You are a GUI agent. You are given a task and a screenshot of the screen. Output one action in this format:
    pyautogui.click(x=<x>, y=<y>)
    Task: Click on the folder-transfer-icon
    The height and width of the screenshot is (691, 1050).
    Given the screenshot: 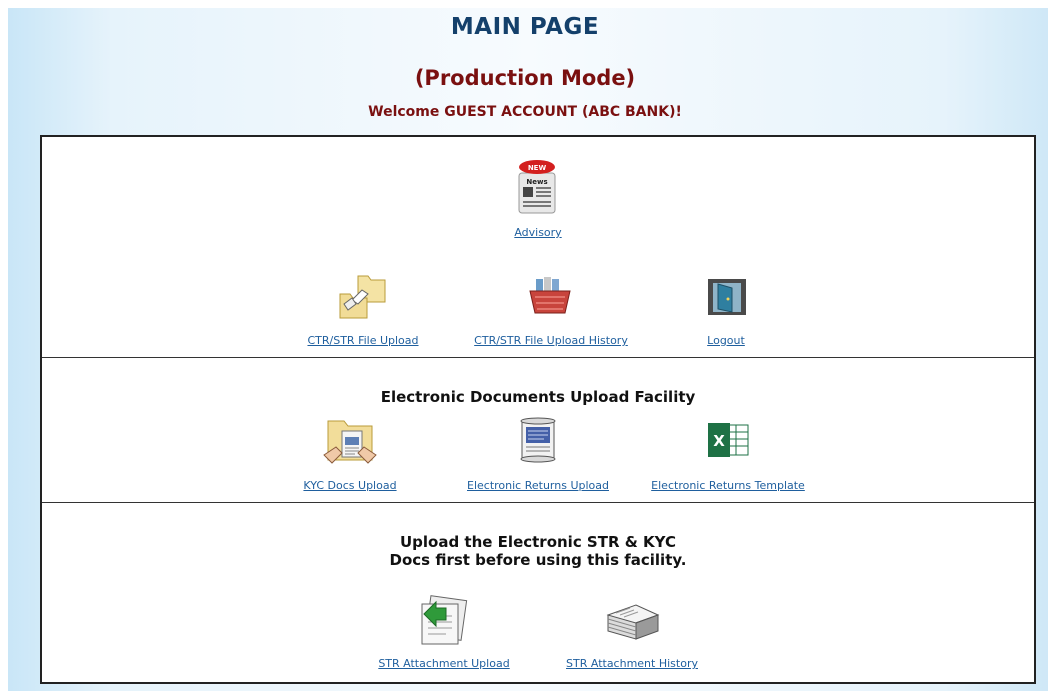 What is the action you would take?
    pyautogui.click(x=361, y=297)
    